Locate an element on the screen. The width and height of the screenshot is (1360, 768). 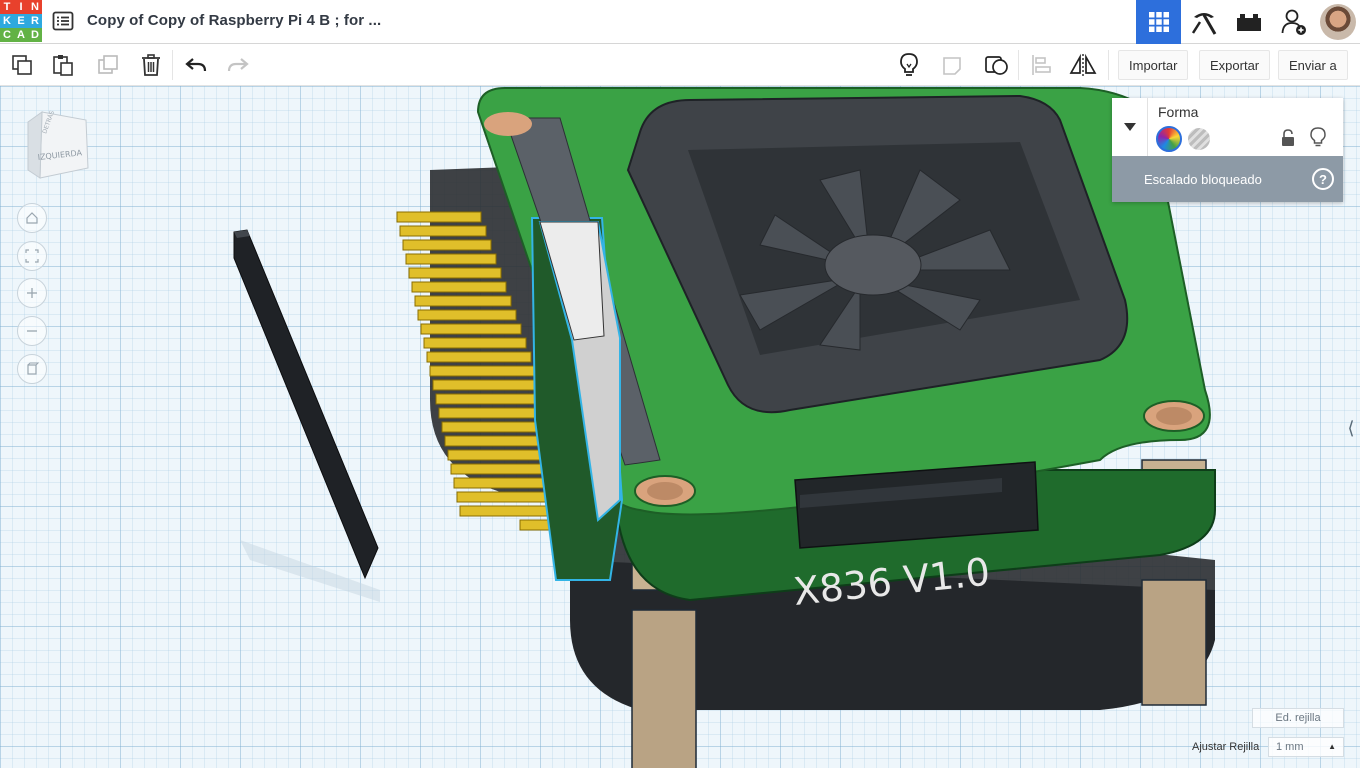
top-right-toolbar is located at coordinates (1248, 22).